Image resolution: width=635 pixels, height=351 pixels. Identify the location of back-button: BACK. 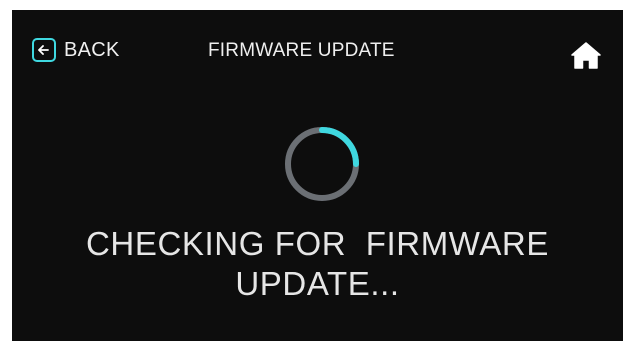
(76, 50).